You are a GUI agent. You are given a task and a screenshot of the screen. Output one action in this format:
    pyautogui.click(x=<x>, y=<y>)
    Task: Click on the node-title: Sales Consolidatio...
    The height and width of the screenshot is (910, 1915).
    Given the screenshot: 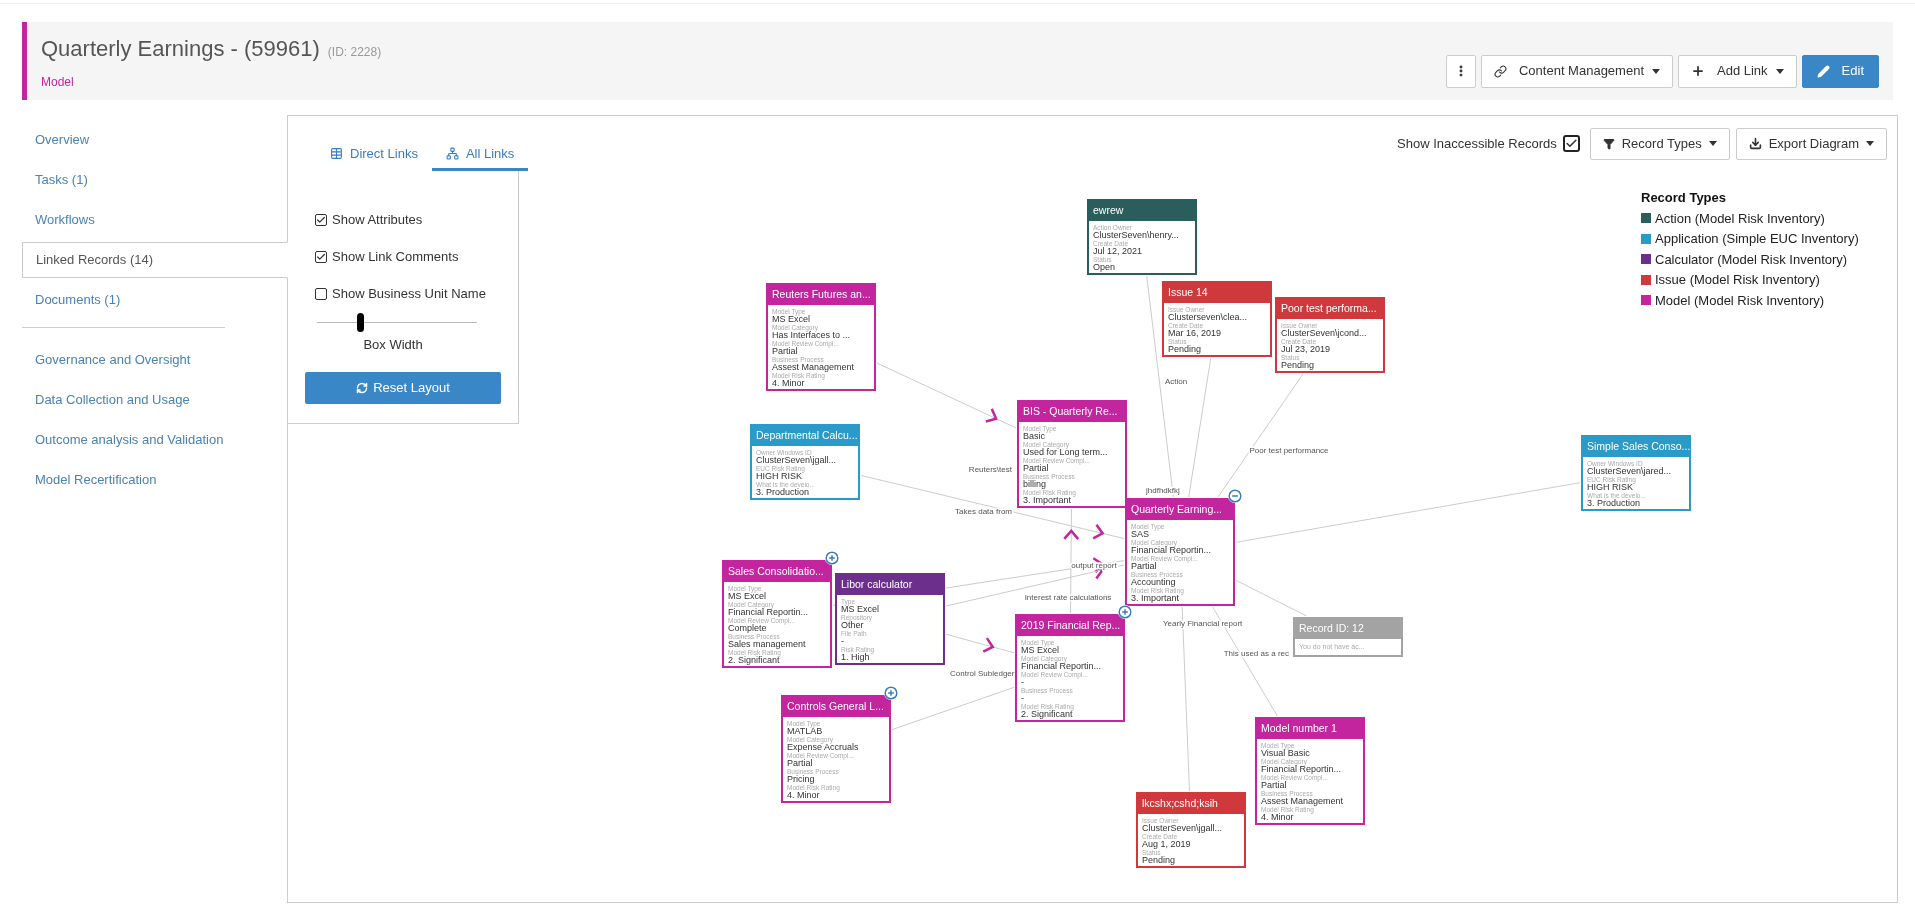 What is the action you would take?
    pyautogui.click(x=777, y=572)
    